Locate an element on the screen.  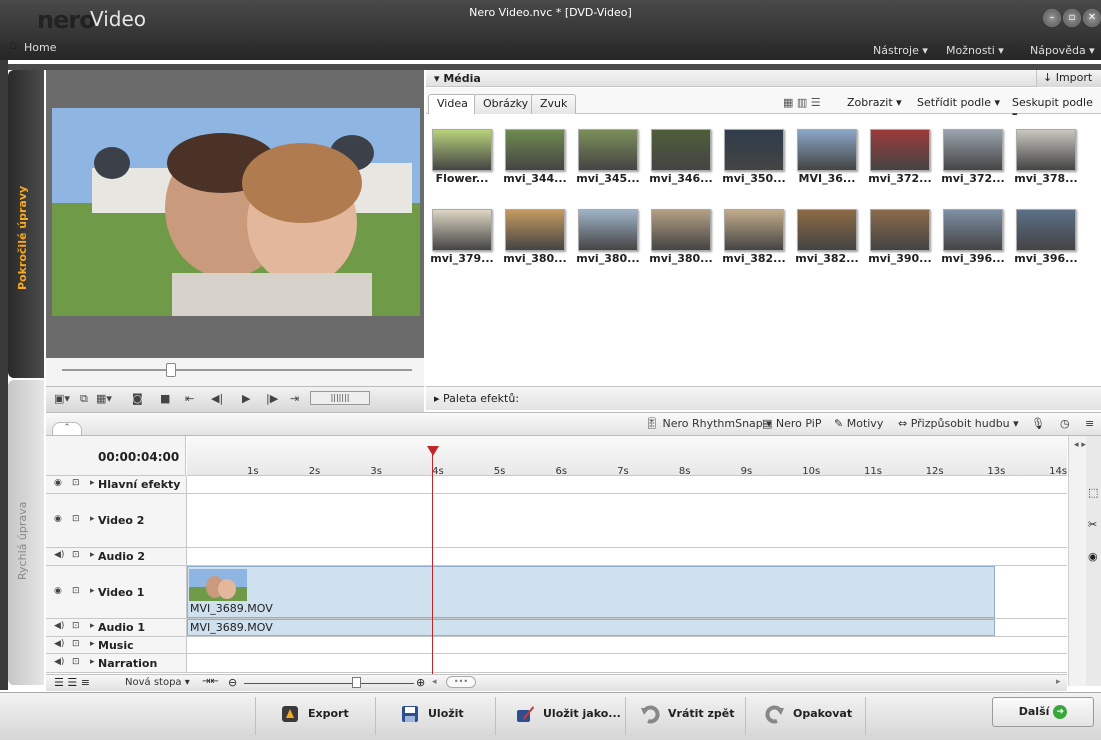
timeline-track: ◉ ⊡ ▸ Video 2 is located at coordinates (556, 521).